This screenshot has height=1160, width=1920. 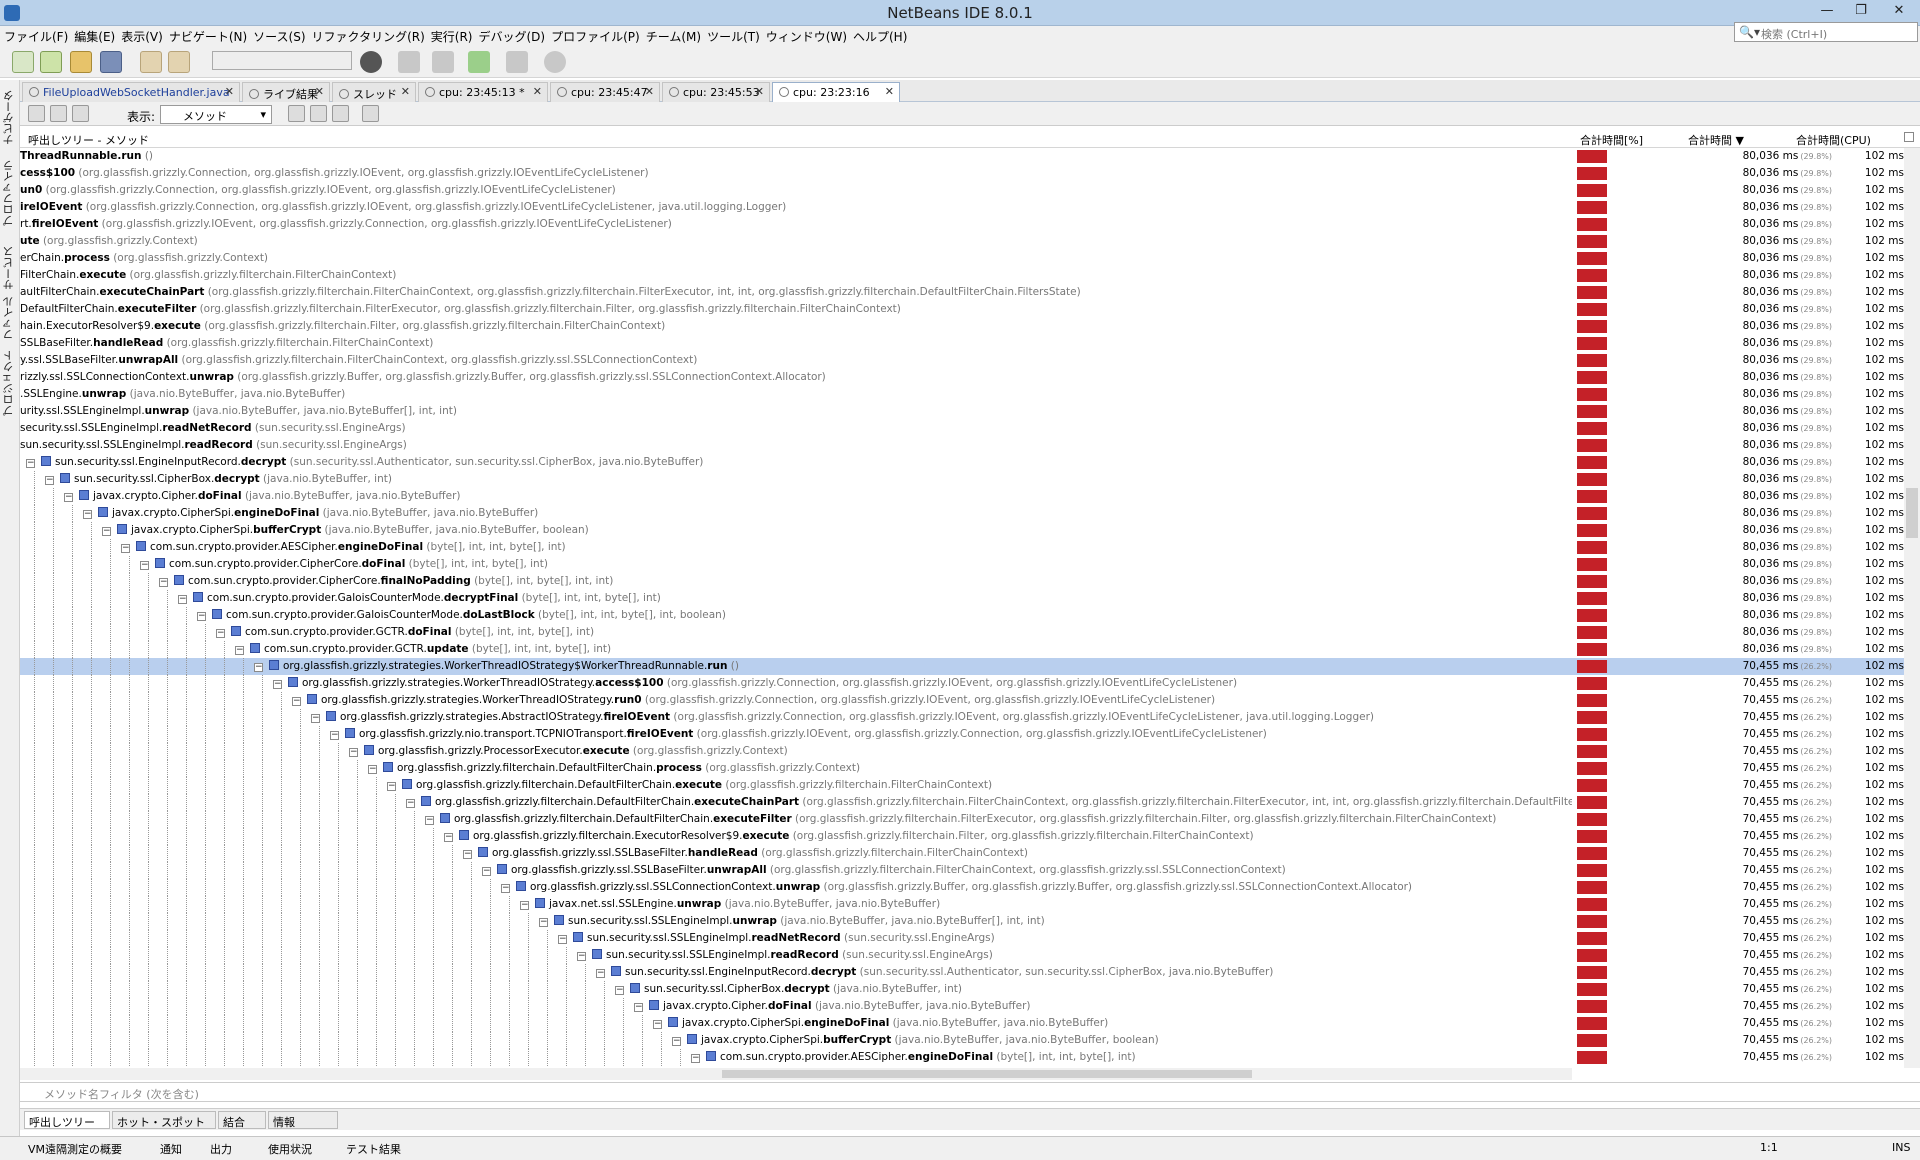 I want to click on editor-tab: cpu: 23:45:13 * ✕, so click(x=483, y=92).